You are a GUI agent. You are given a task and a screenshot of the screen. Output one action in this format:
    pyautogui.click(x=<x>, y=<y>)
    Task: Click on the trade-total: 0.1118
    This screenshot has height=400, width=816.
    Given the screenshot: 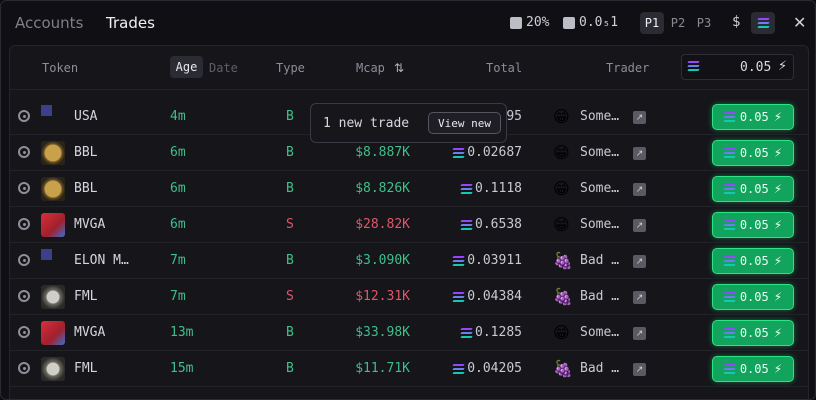 What is the action you would take?
    pyautogui.click(x=476, y=188)
    